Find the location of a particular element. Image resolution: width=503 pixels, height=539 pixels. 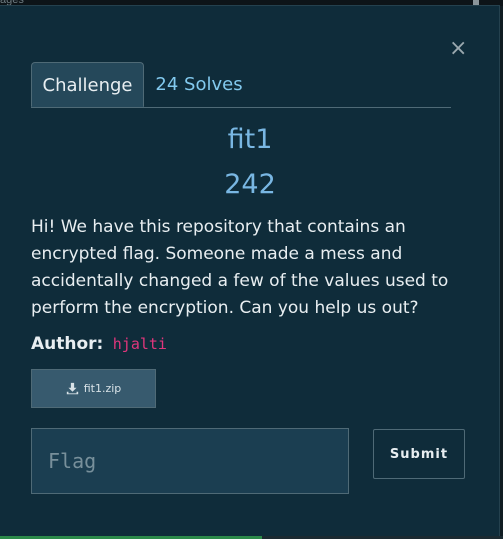

tab-solves: 24 Solves is located at coordinates (199, 84).